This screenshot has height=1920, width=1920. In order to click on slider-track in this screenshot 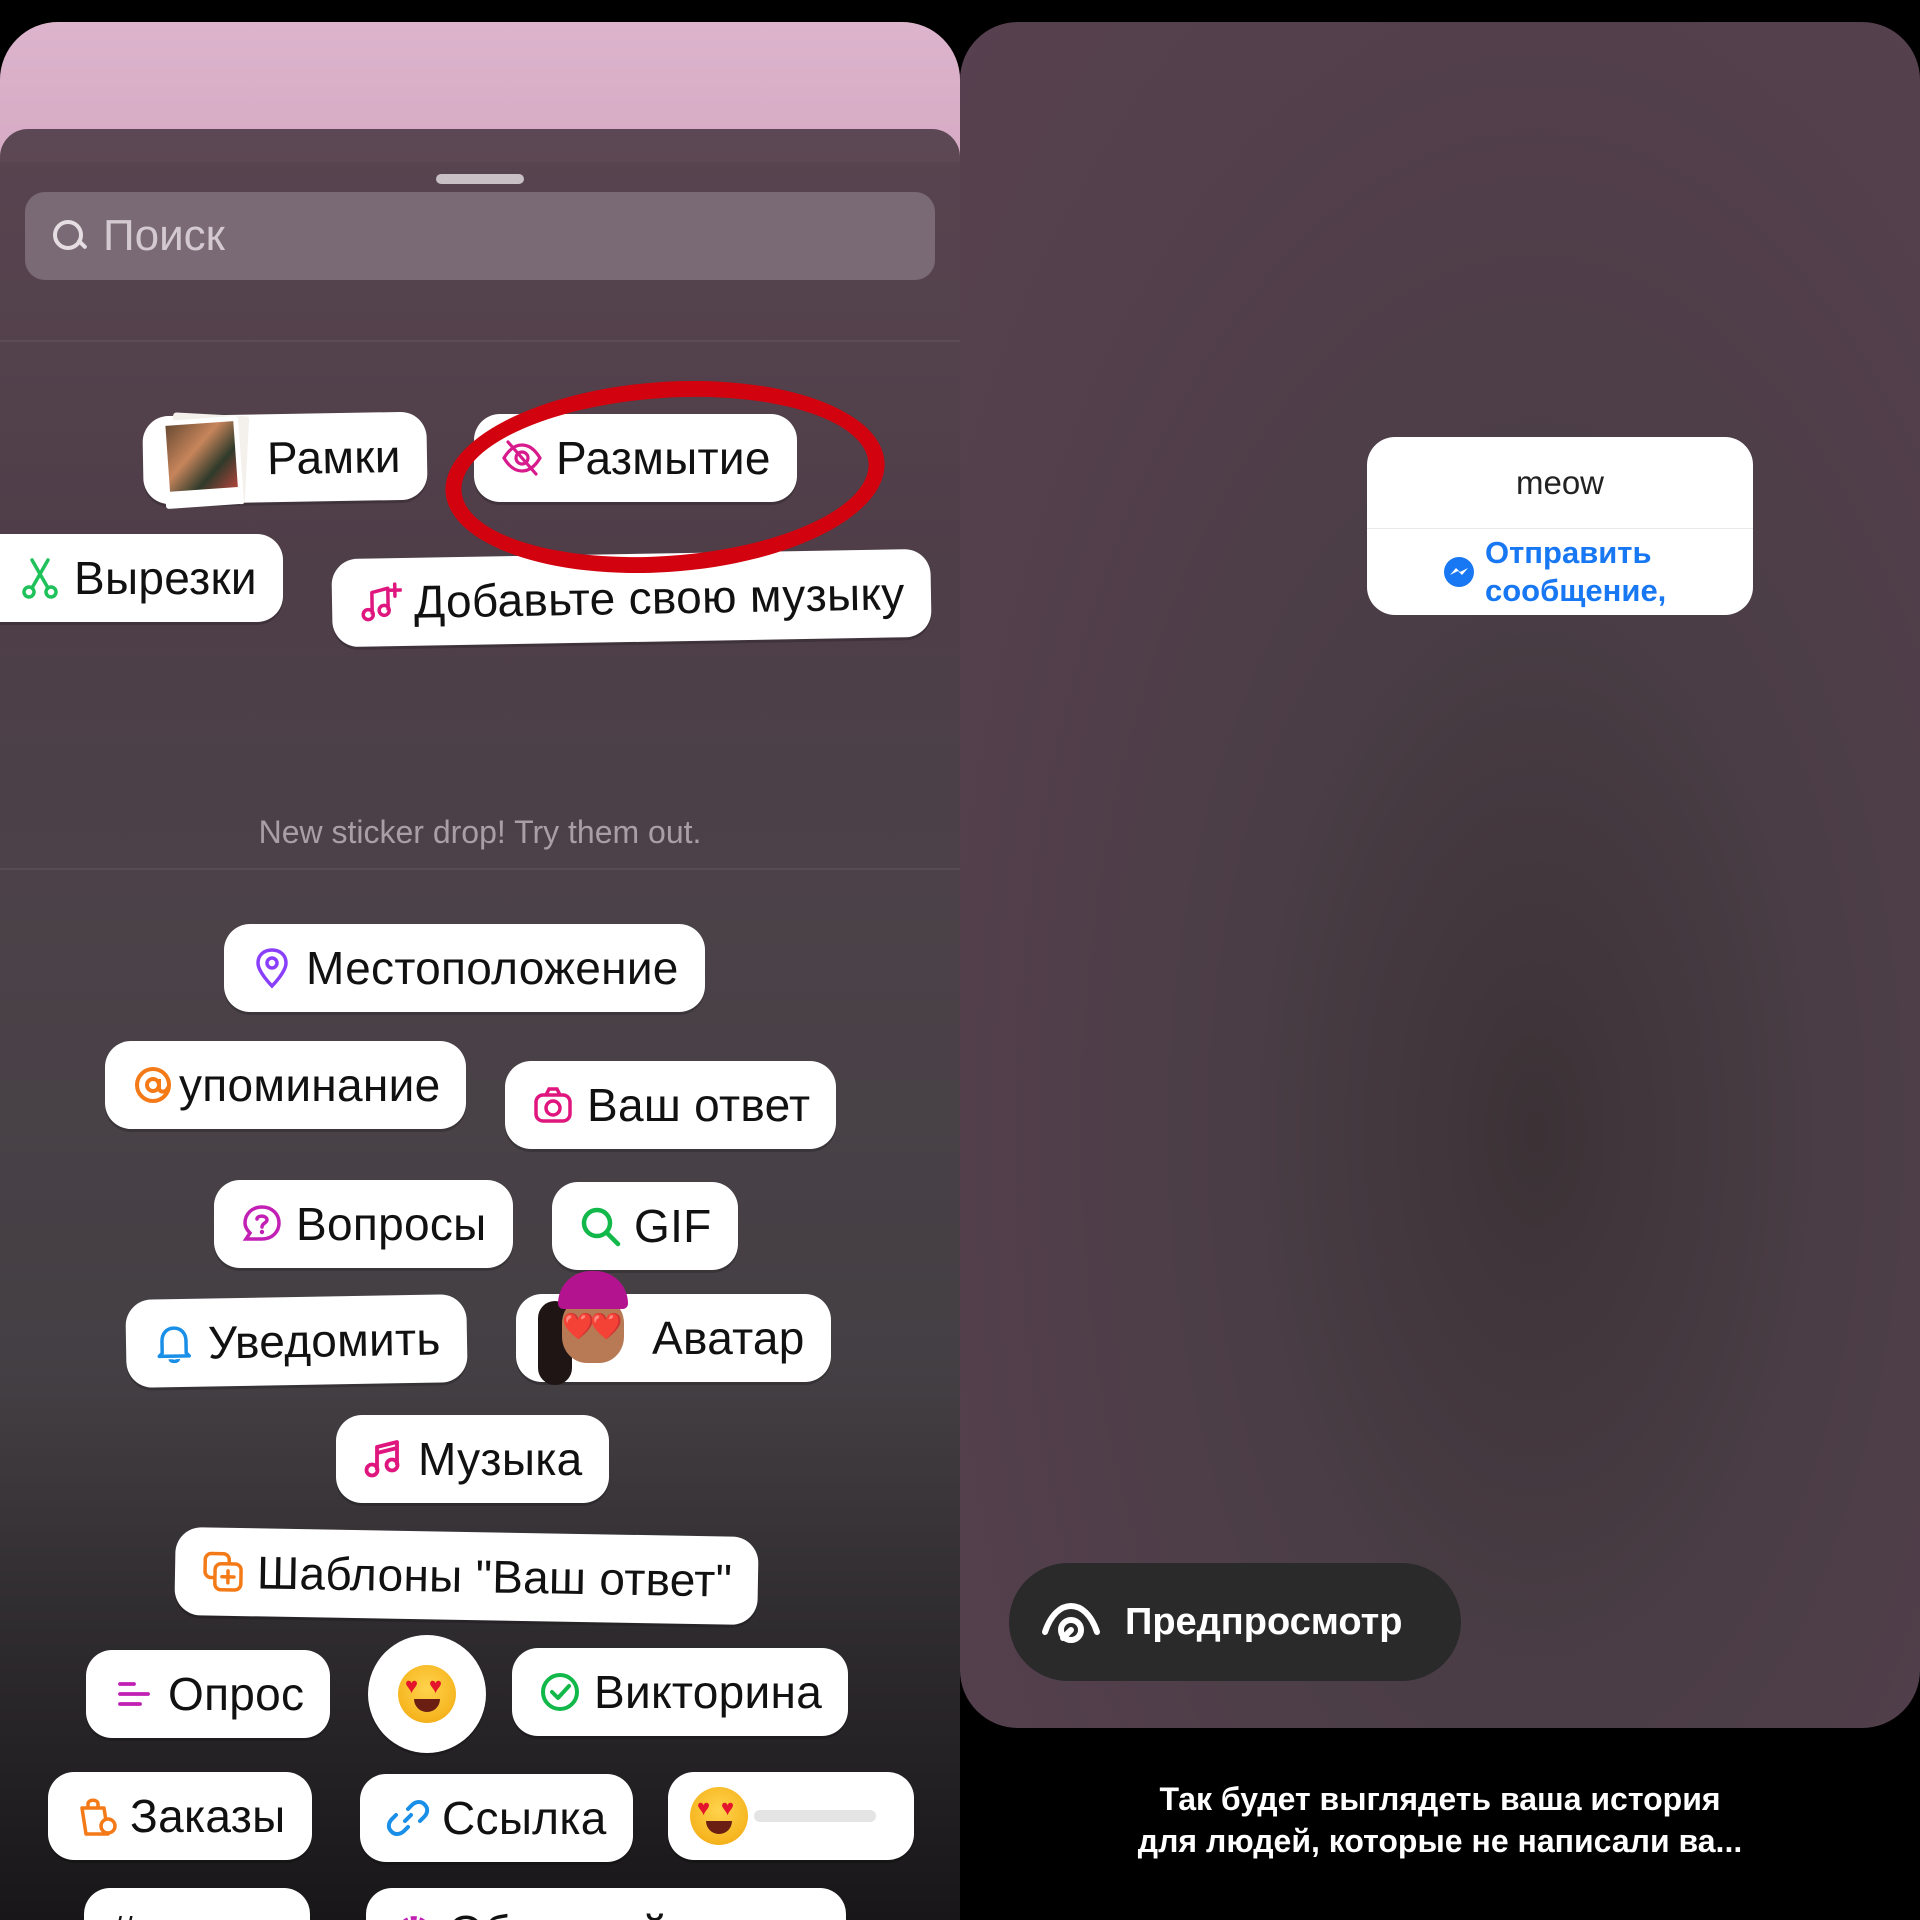, I will do `click(815, 1816)`.